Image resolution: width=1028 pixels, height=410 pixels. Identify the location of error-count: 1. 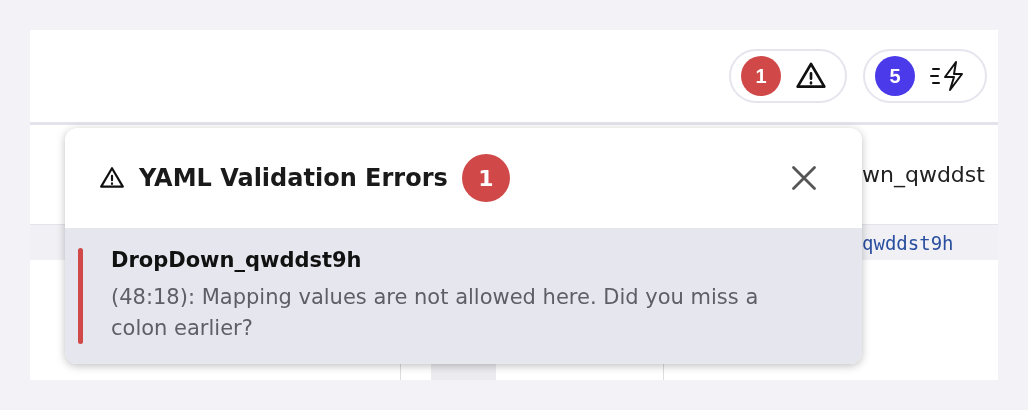
(485, 178).